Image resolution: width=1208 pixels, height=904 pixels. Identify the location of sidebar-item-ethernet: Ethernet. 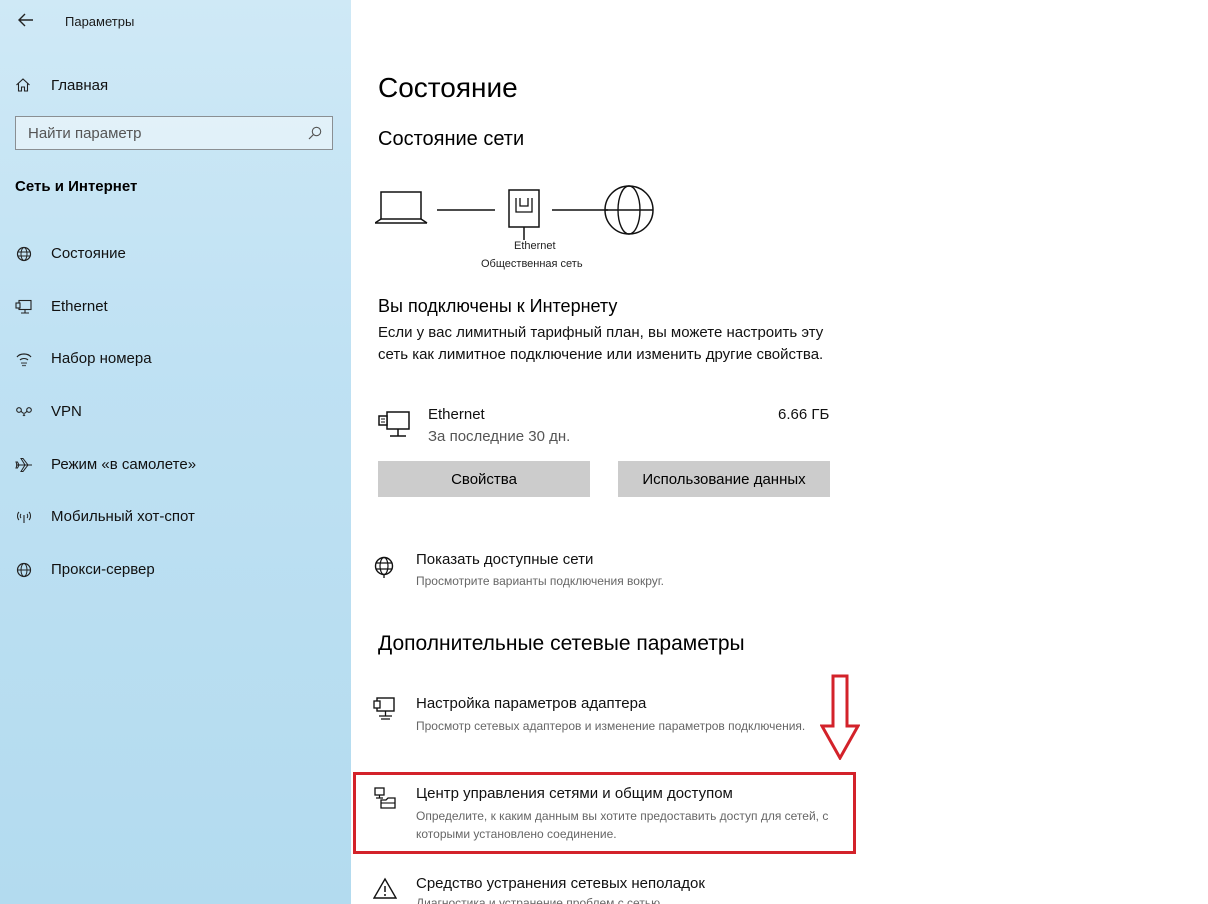
(175, 307).